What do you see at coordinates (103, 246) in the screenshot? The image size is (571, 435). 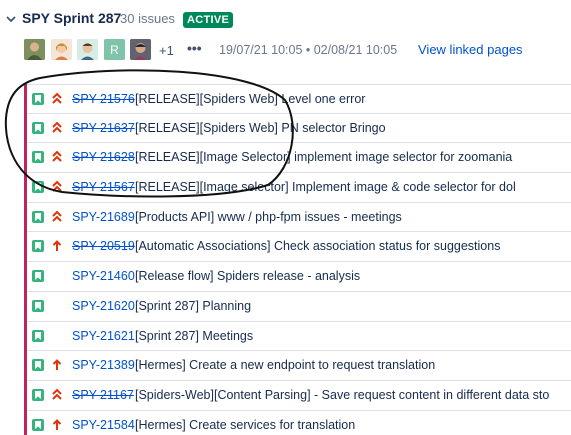 I see `issue-key-link: SPY-20519` at bounding box center [103, 246].